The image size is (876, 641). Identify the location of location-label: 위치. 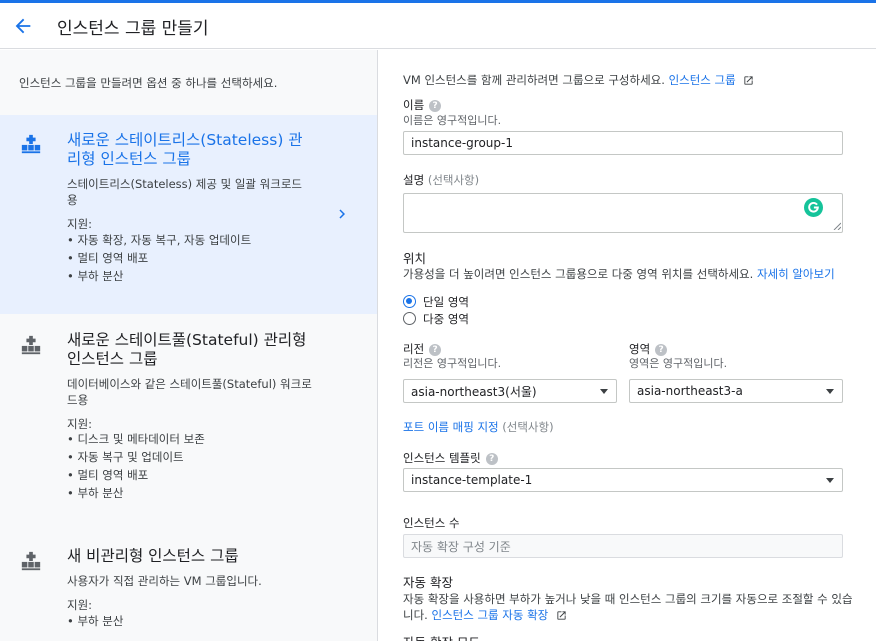
(415, 258).